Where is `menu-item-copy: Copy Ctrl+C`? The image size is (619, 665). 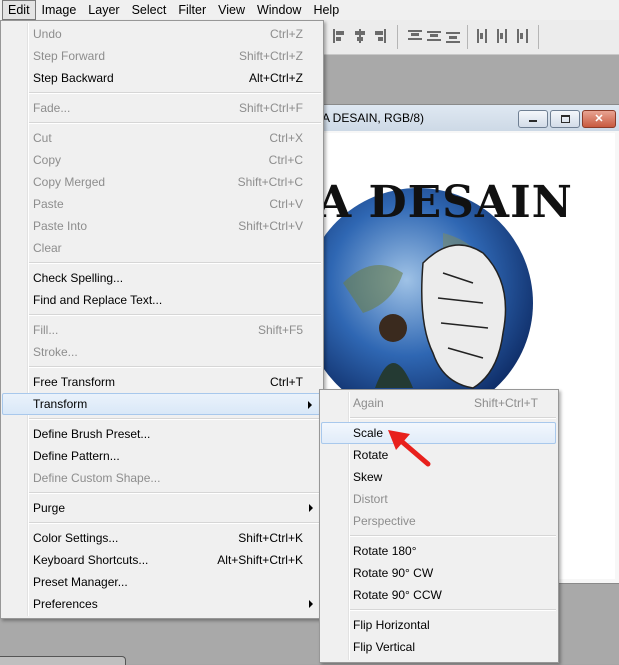 menu-item-copy: Copy Ctrl+C is located at coordinates (161, 160).